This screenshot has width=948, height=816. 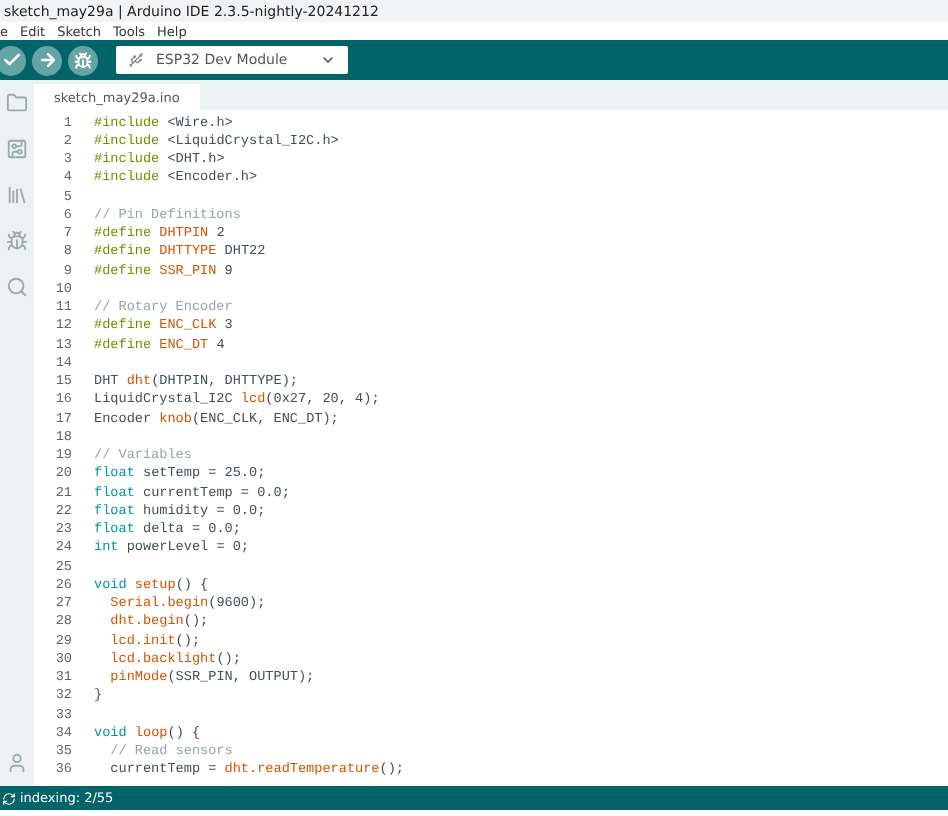 I want to click on library-icon, so click(x=17, y=195).